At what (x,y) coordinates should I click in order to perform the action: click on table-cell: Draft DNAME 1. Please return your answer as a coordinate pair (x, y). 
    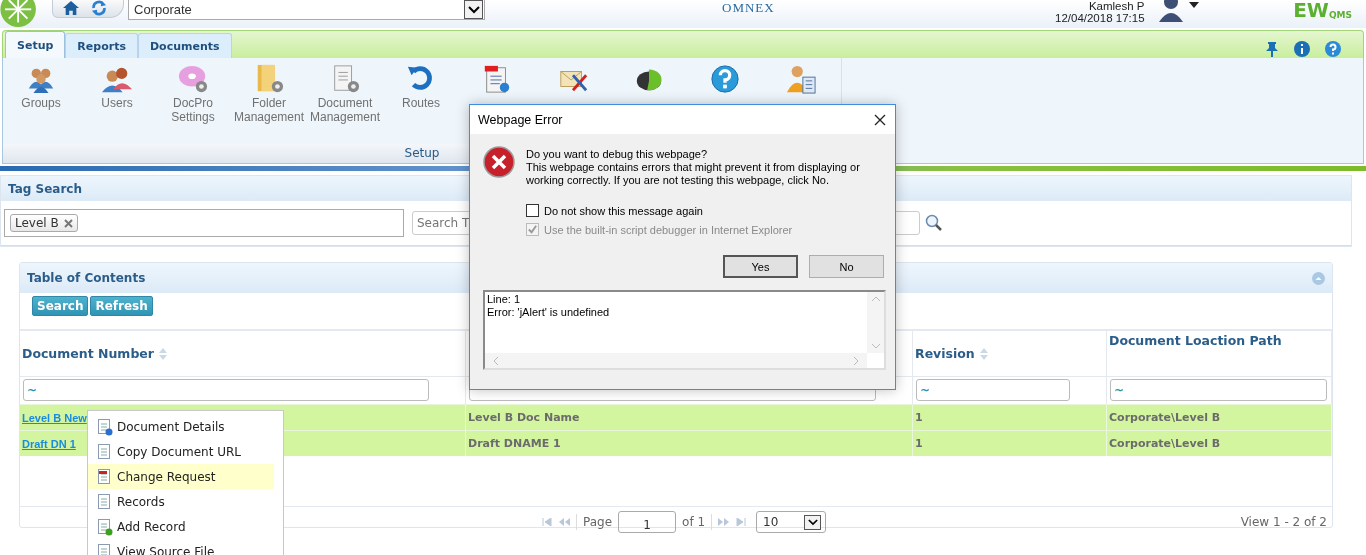
    Looking at the image, I should click on (689, 443).